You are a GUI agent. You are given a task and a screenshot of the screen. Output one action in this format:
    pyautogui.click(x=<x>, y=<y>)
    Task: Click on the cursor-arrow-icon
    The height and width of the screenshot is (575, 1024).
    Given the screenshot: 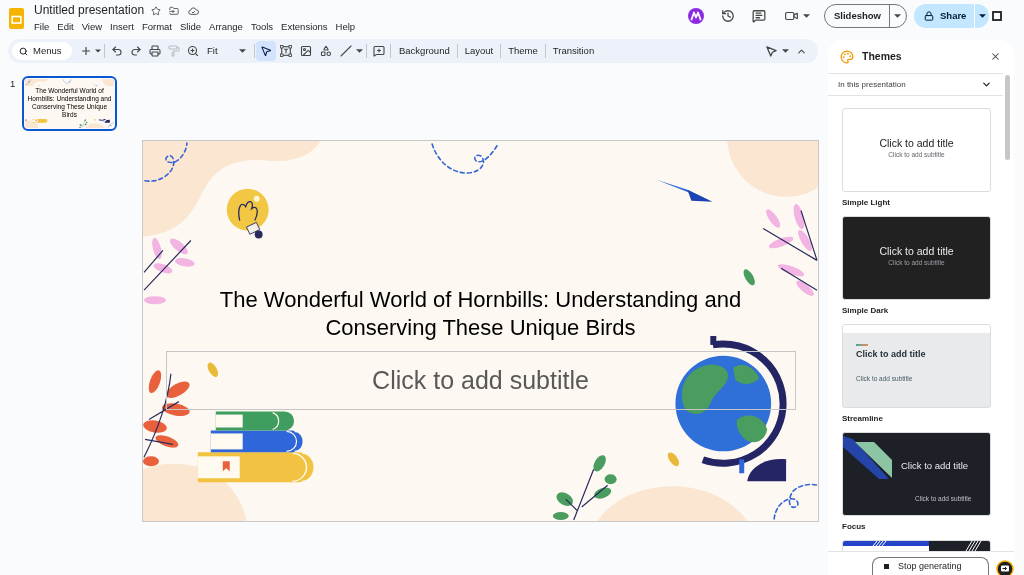 What is the action you would take?
    pyautogui.click(x=266, y=51)
    